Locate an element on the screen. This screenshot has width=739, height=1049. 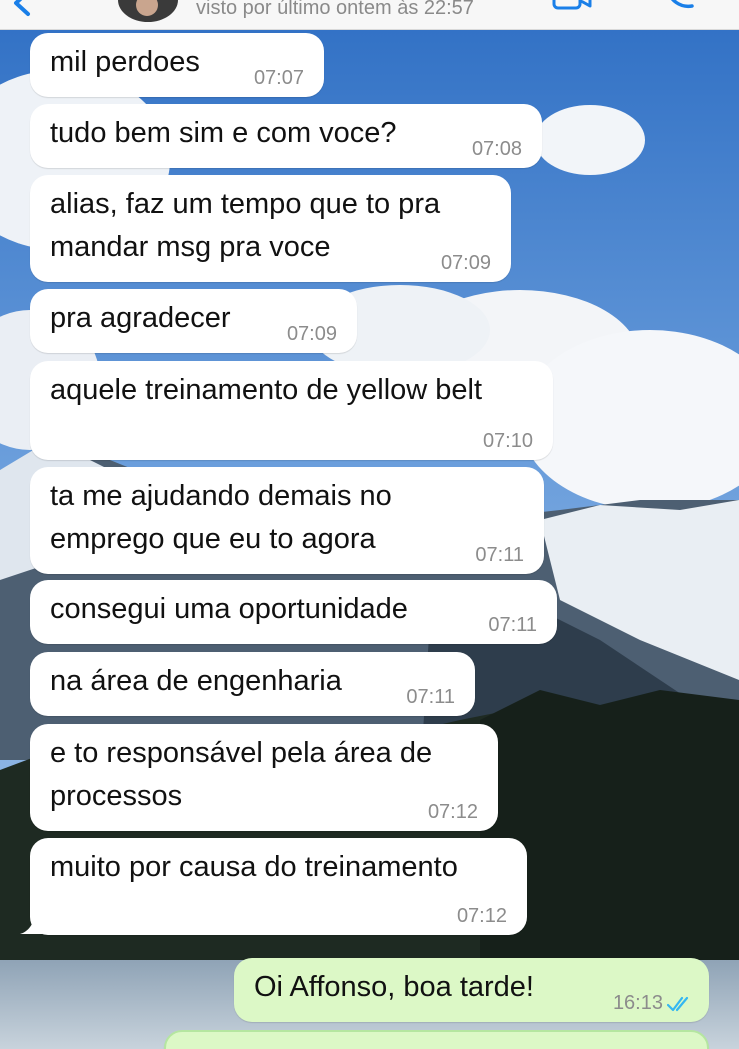
back-chevron-icon is located at coordinates (23, 9).